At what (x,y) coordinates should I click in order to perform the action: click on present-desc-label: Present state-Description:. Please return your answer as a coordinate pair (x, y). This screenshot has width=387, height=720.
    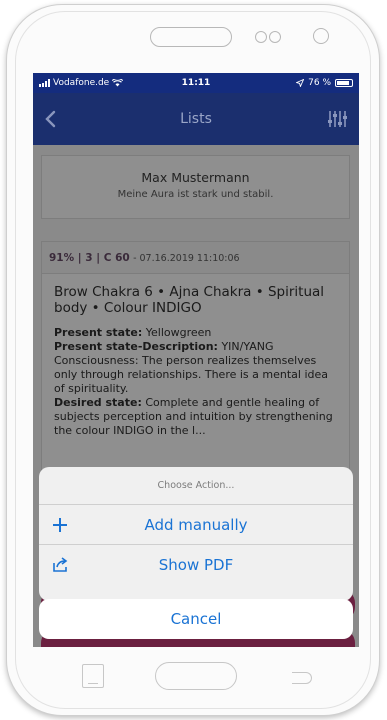
    Looking at the image, I should click on (136, 346).